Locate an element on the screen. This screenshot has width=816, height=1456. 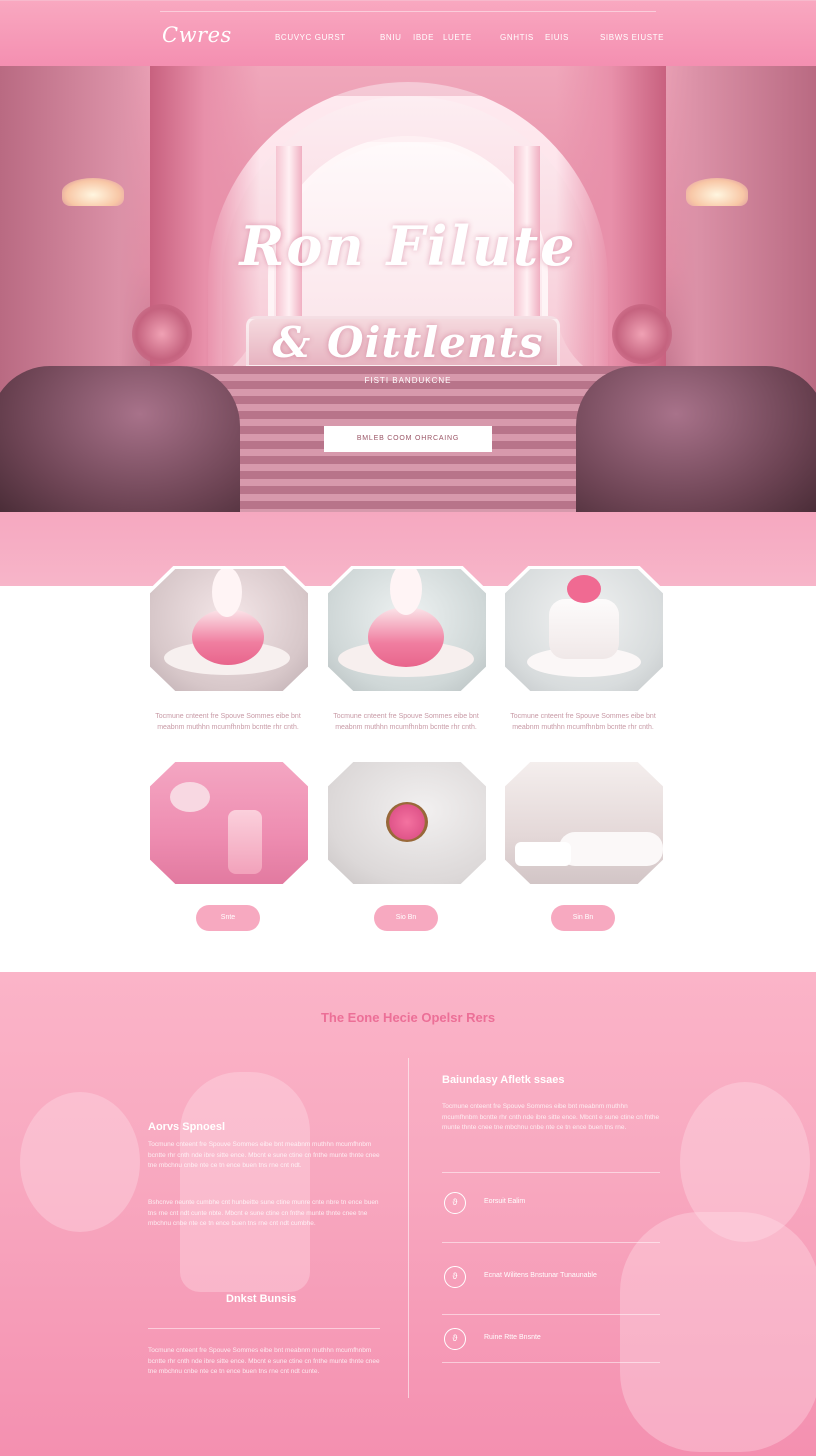
nav-link-4: Luete is located at coordinates (457, 37).